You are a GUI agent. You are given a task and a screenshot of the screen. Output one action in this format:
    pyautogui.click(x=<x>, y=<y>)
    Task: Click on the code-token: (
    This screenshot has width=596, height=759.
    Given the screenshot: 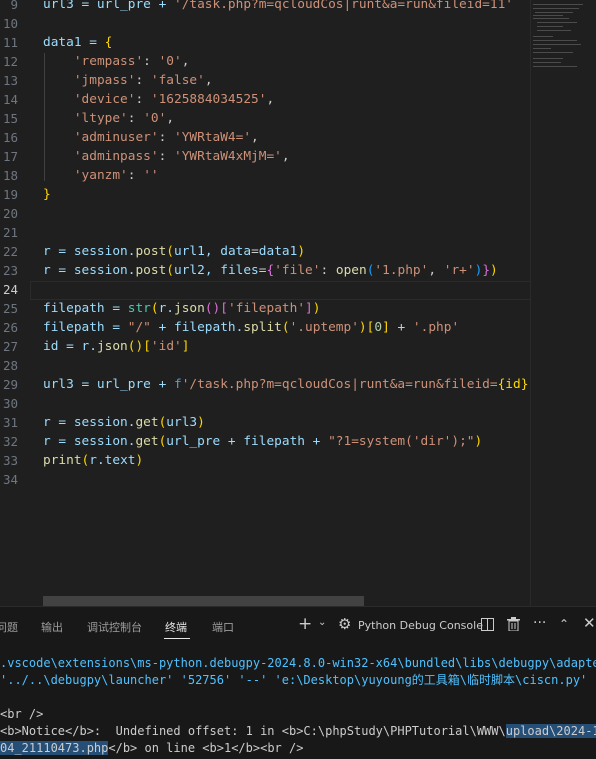 What is the action you would take?
    pyautogui.click(x=154, y=308)
    